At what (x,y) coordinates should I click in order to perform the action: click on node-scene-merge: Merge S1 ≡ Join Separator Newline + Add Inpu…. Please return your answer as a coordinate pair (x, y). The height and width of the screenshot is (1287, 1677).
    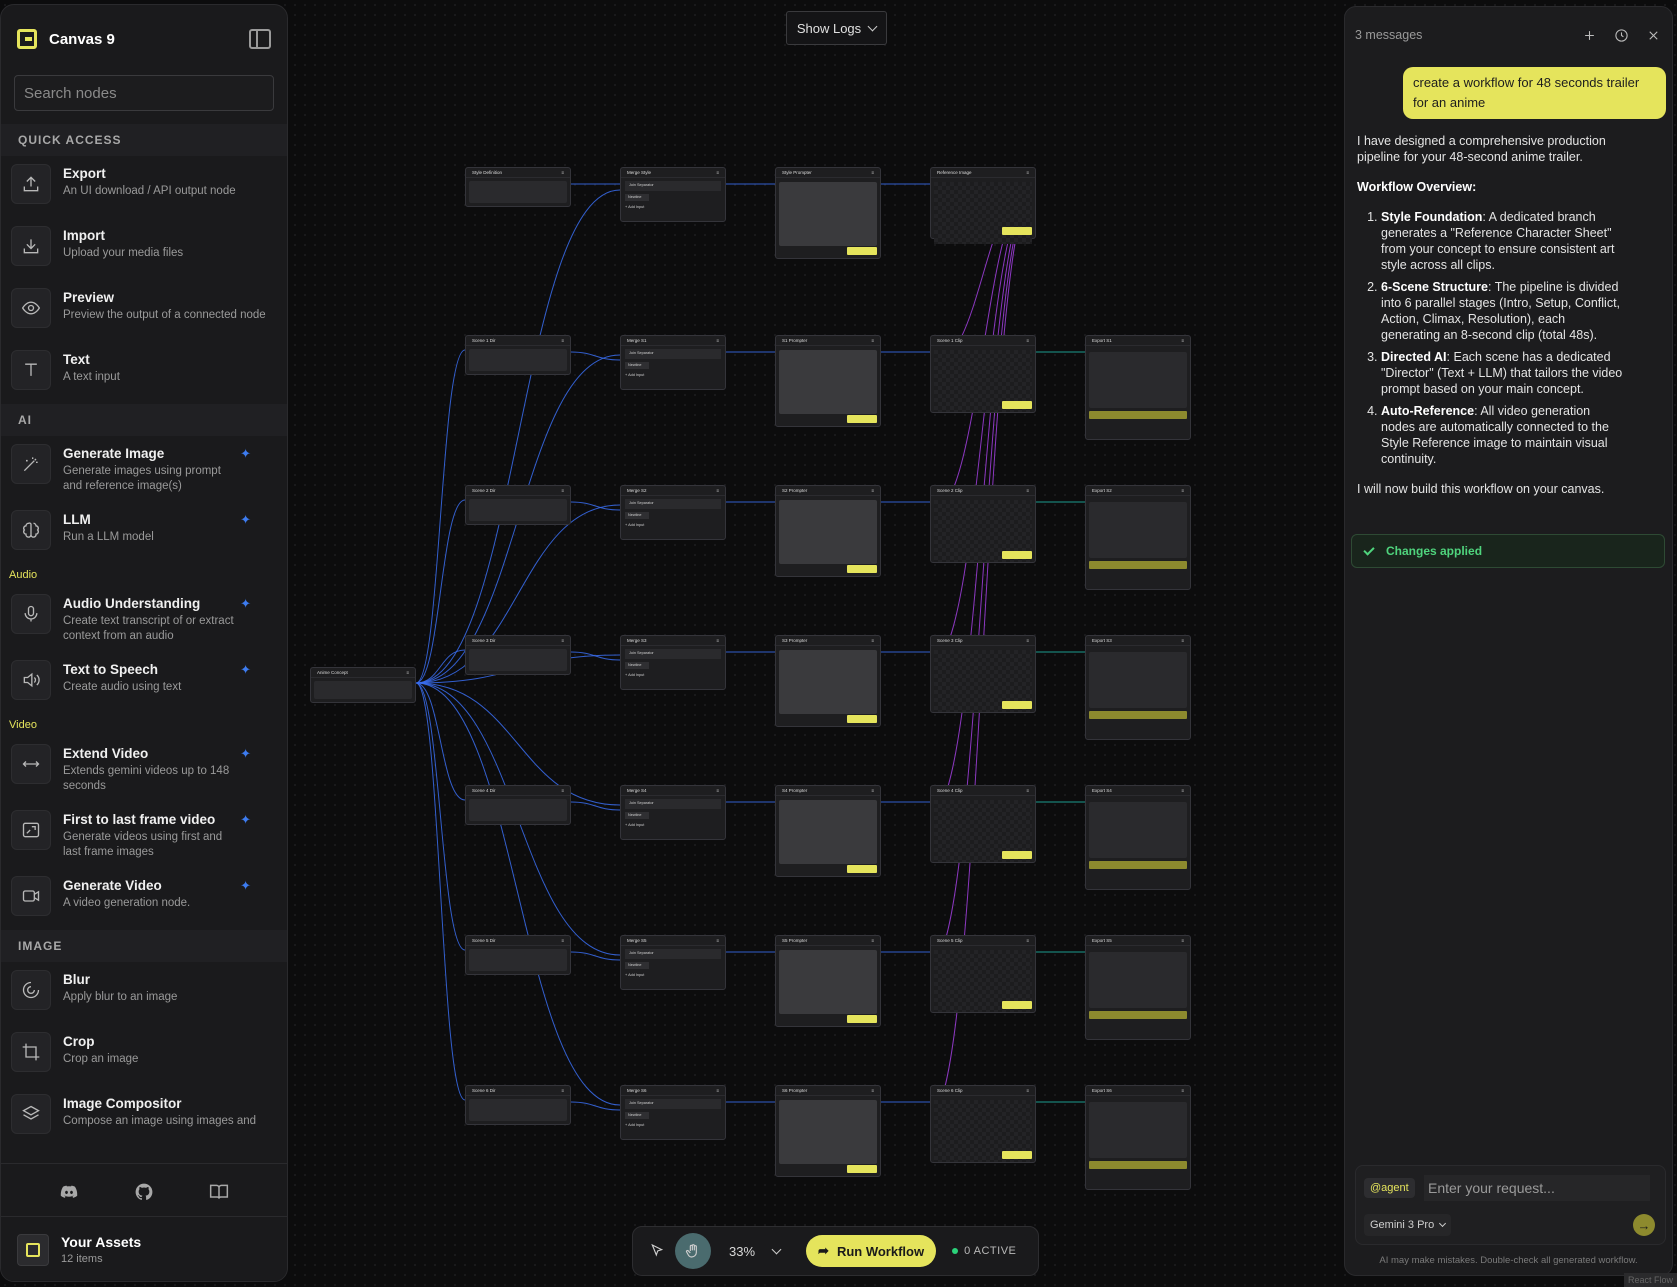
    Looking at the image, I should click on (673, 362).